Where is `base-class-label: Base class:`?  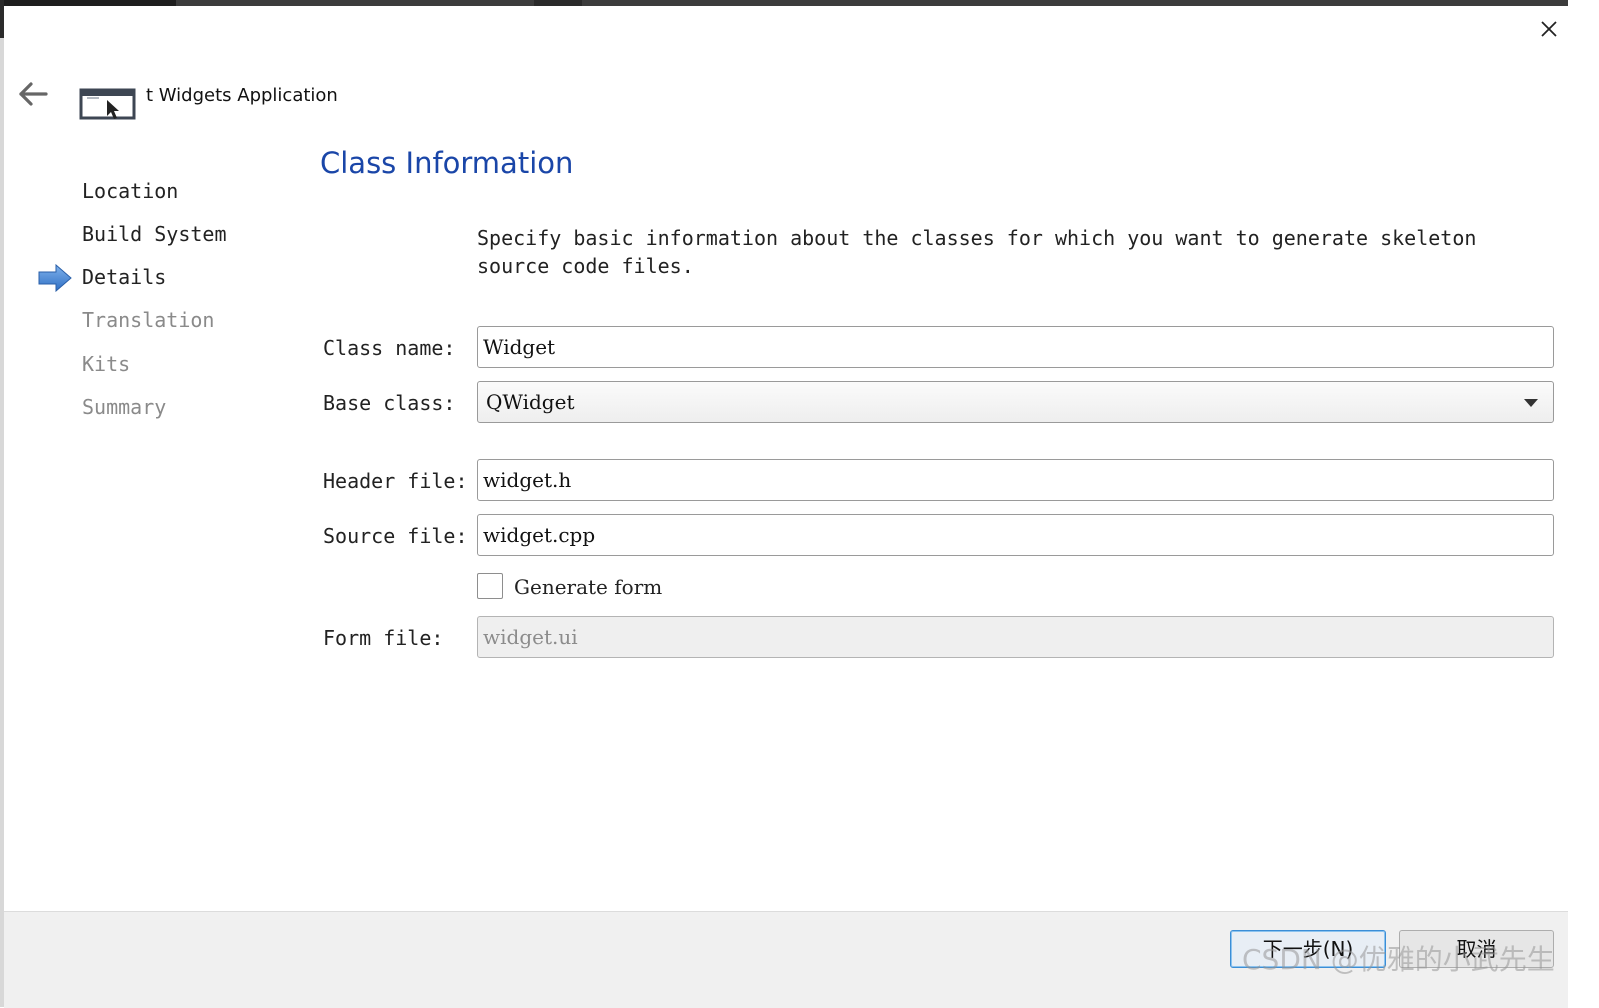
base-class-label: Base class: is located at coordinates (389, 403).